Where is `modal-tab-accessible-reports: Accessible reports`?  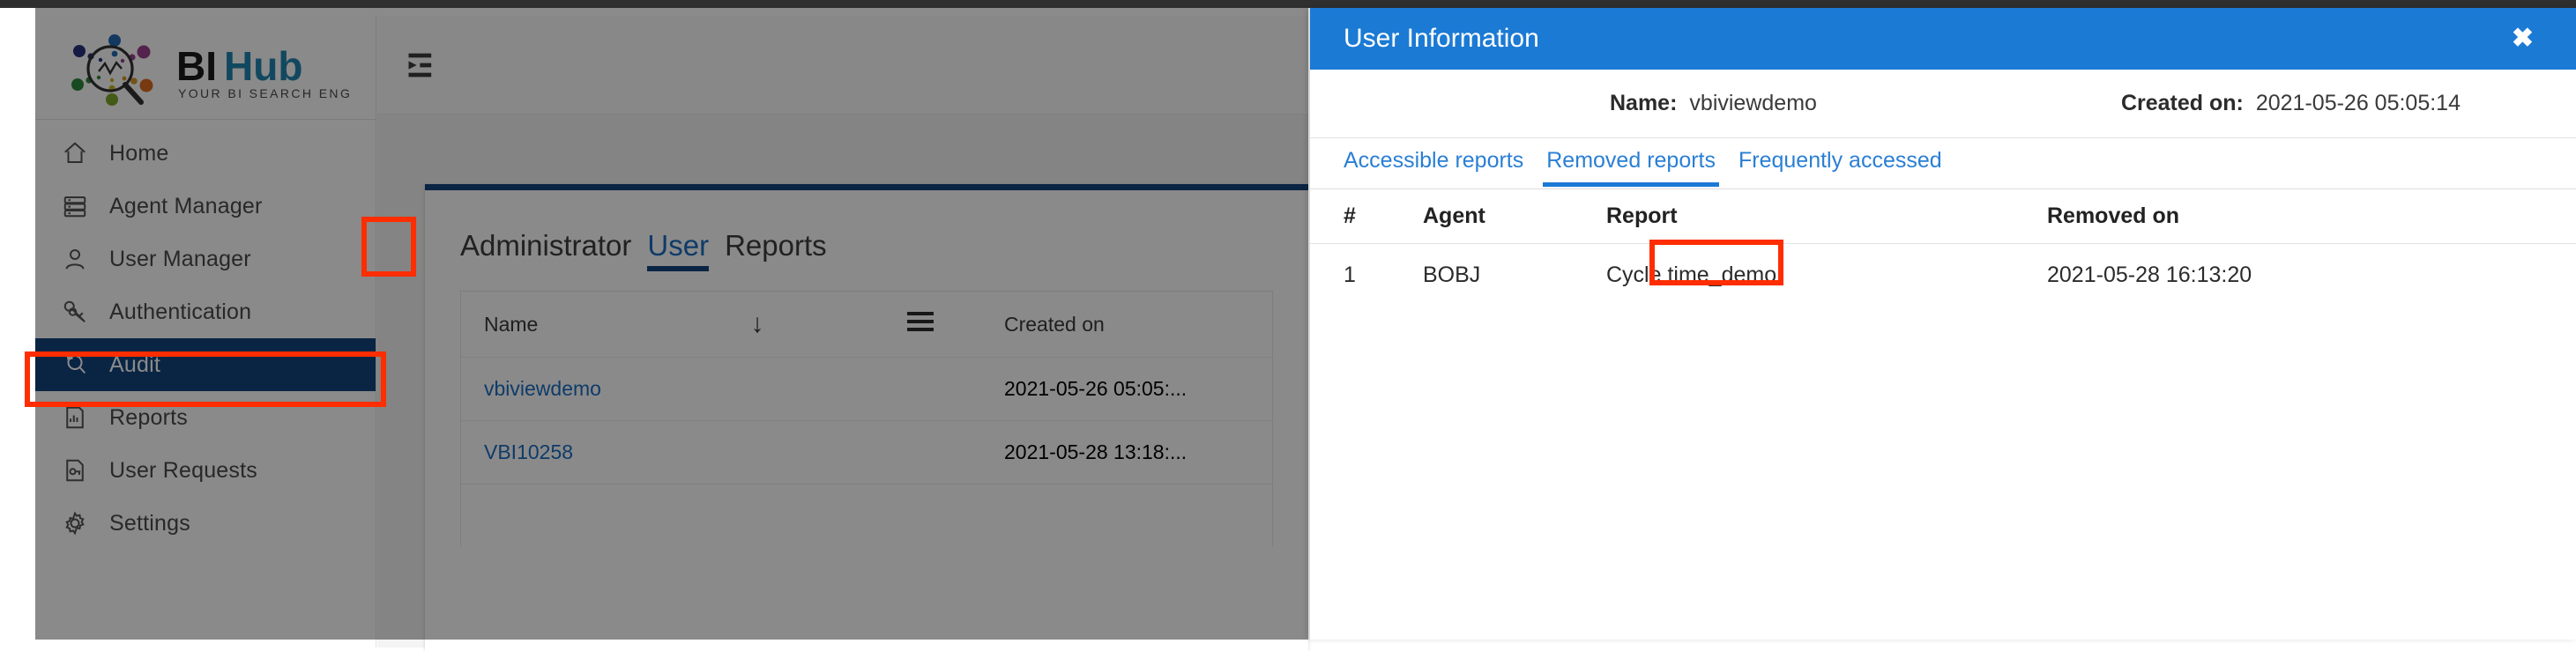
modal-tab-accessible-reports: Accessible reports is located at coordinates (1434, 163).